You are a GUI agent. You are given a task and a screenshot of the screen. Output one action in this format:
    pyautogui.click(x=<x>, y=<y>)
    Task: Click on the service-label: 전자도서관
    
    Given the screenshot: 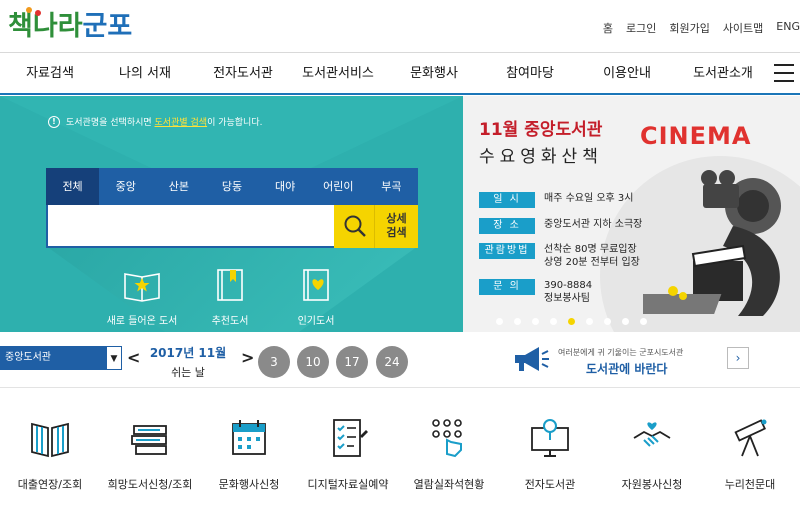 What is the action you would take?
    pyautogui.click(x=550, y=484)
    